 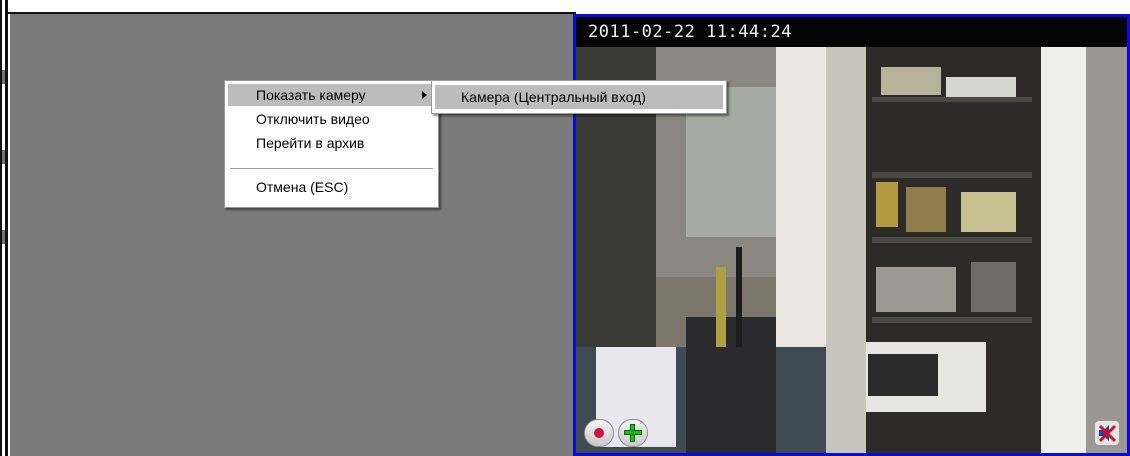 I want to click on camera-timestamp: 2011-02-22 11:44:24, so click(x=690, y=32).